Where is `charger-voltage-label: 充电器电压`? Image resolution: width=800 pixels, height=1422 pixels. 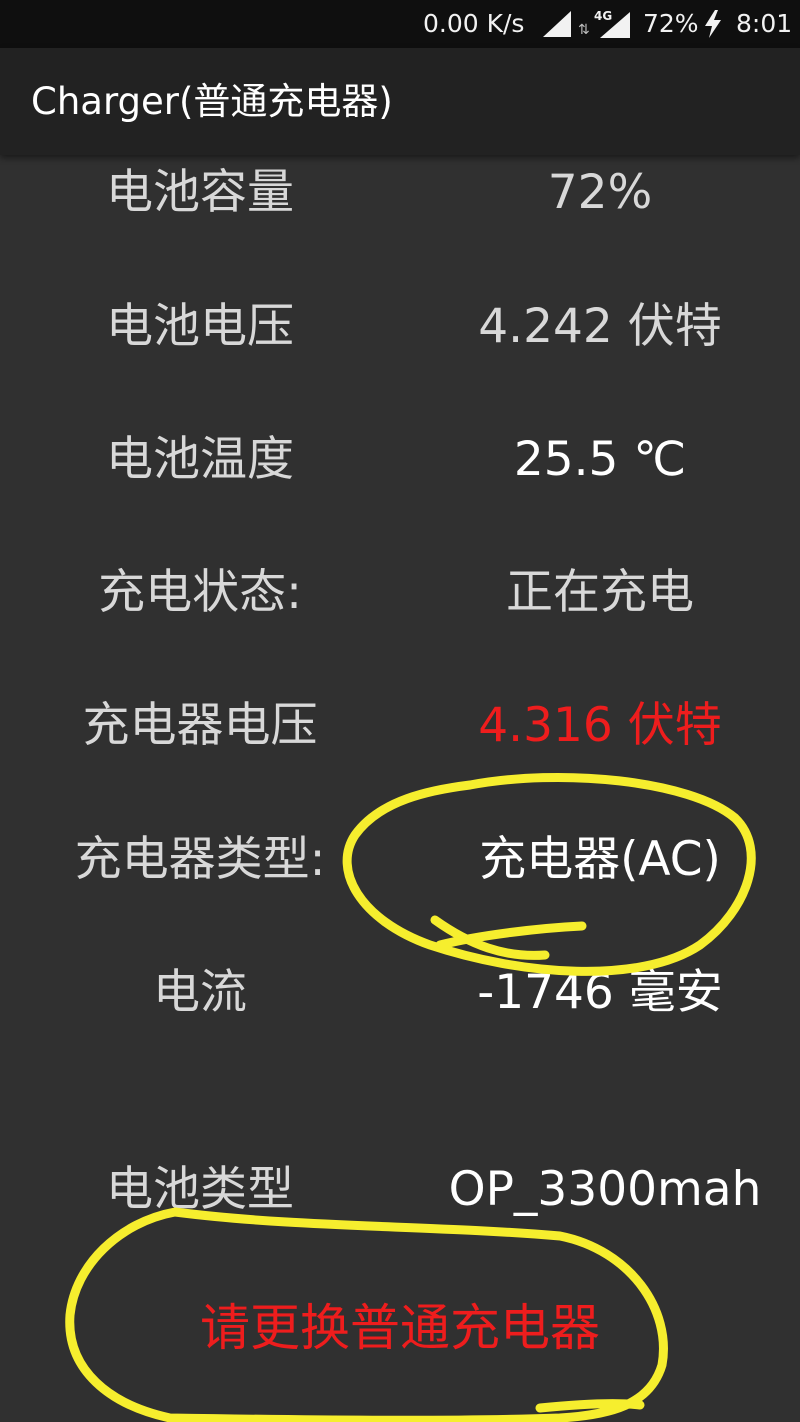
charger-voltage-label: 充电器电压 is located at coordinates (200, 725).